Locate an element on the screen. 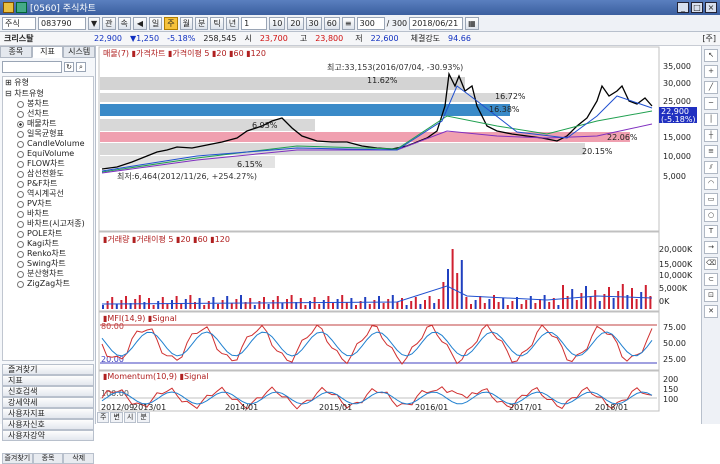  user-strength-button: 사용자강약 is located at coordinates (48, 435).